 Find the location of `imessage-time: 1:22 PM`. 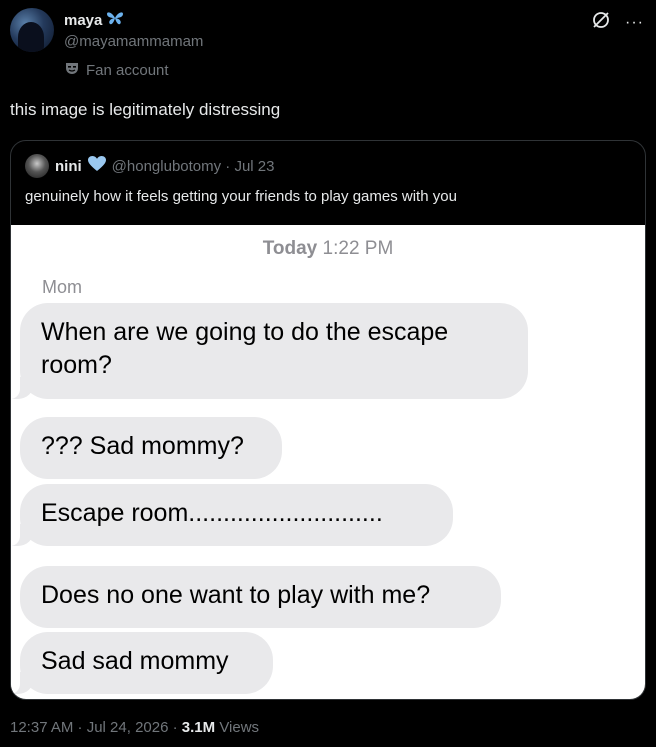

imessage-time: 1:22 PM is located at coordinates (358, 248).